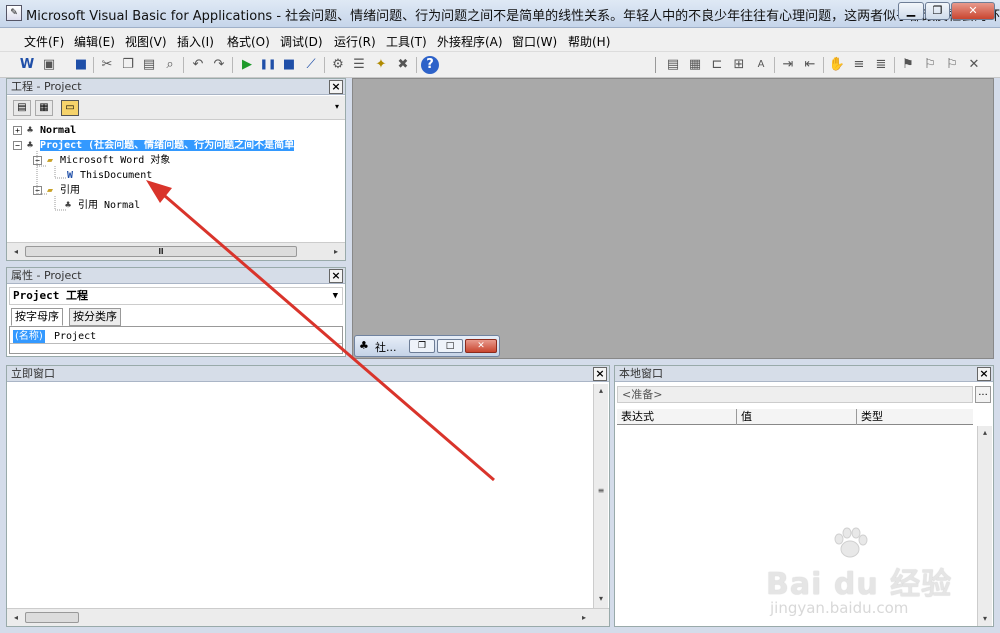 The width and height of the screenshot is (1000, 633). Describe the element at coordinates (839, 608) in the screenshot. I see `watermark-url: jingyan.baidu.com` at that location.